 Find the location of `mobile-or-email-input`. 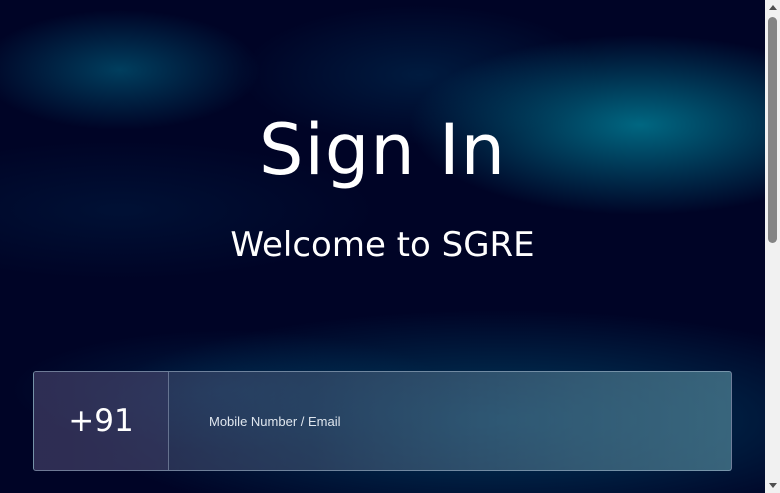

mobile-or-email-input is located at coordinates (450, 421).